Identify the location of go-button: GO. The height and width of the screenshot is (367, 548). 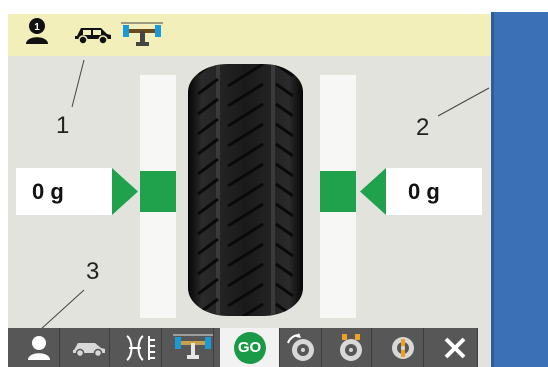
(250, 347).